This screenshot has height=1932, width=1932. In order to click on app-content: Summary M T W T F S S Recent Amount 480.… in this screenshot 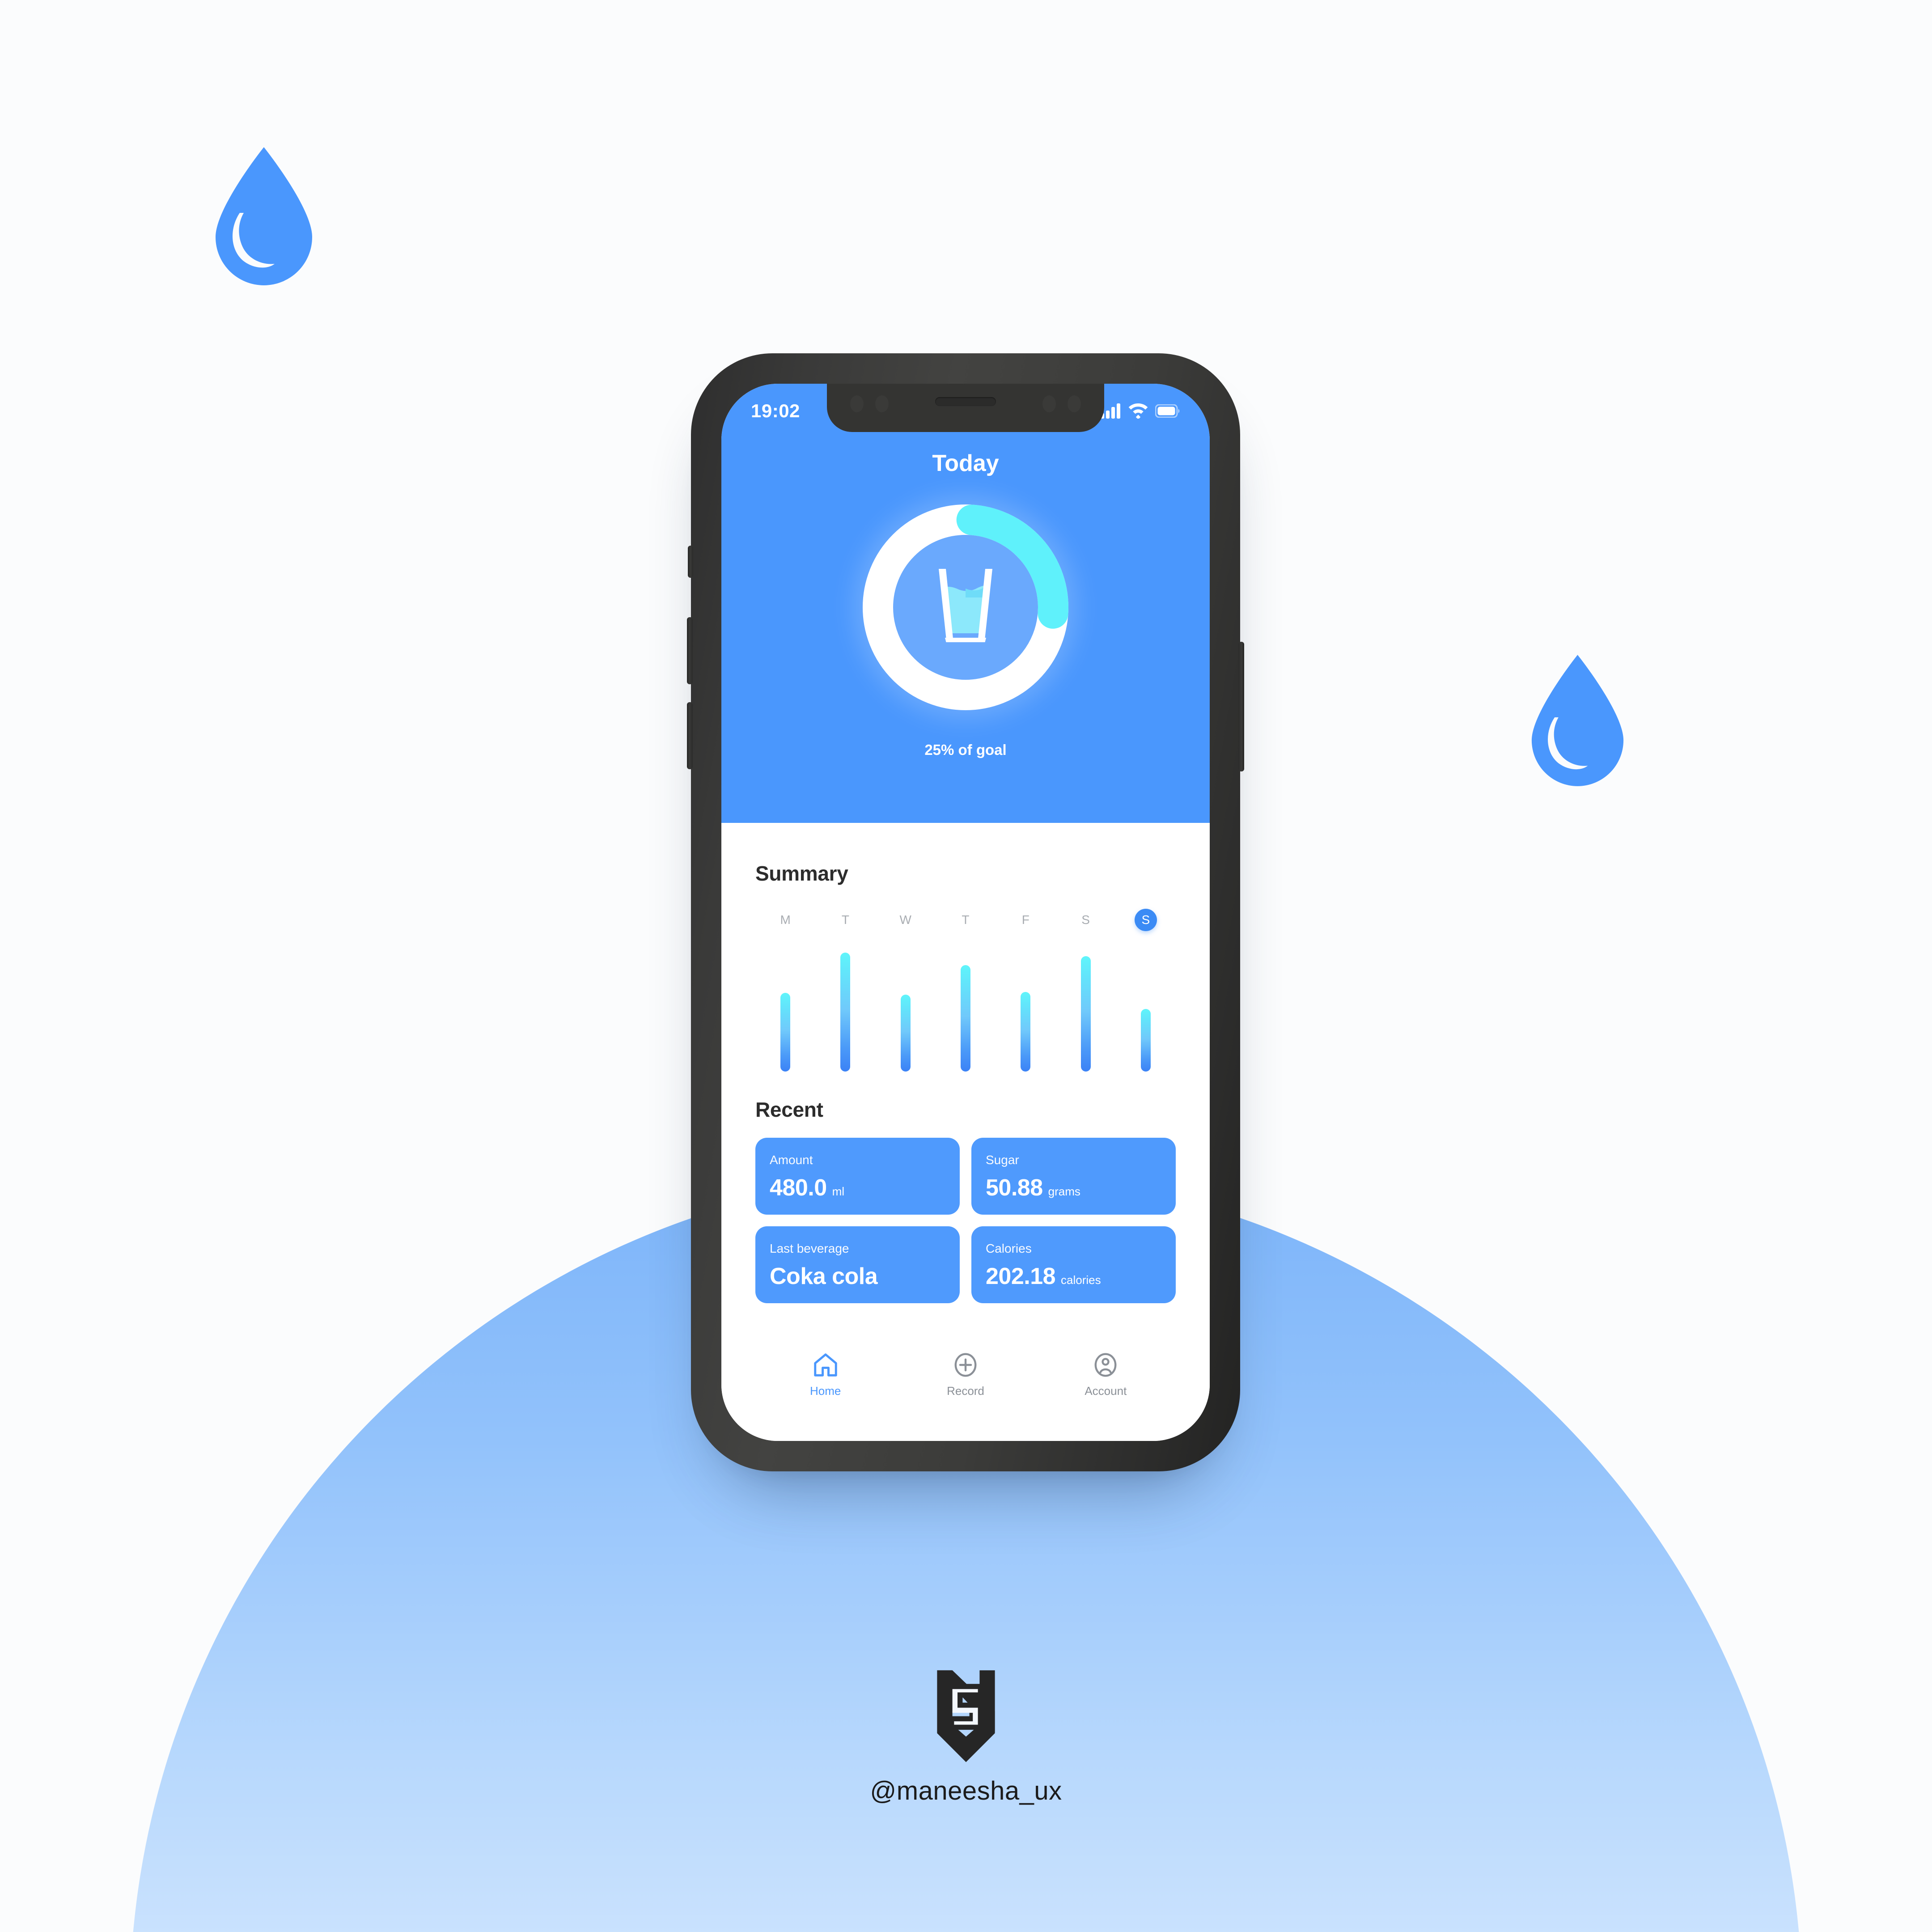, I will do `click(965, 1132)`.